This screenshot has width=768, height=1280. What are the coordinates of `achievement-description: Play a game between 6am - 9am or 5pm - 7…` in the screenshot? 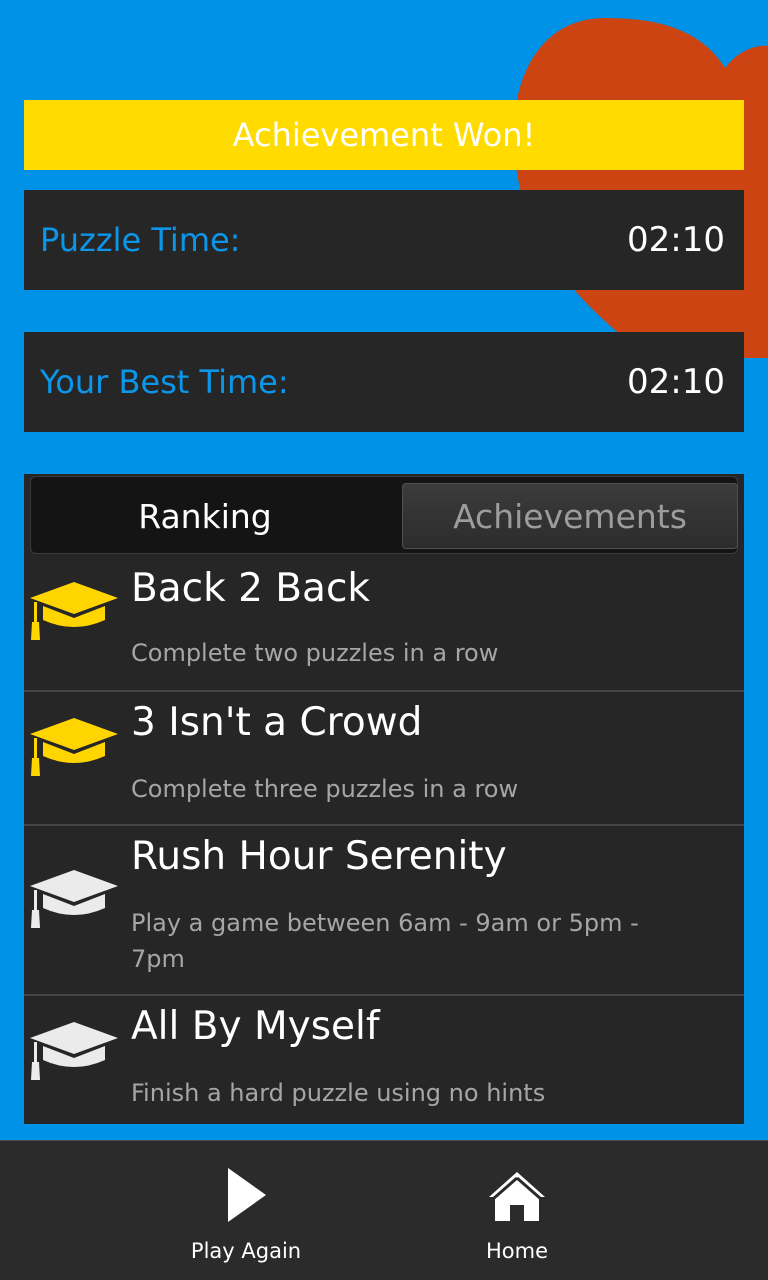 It's located at (385, 941).